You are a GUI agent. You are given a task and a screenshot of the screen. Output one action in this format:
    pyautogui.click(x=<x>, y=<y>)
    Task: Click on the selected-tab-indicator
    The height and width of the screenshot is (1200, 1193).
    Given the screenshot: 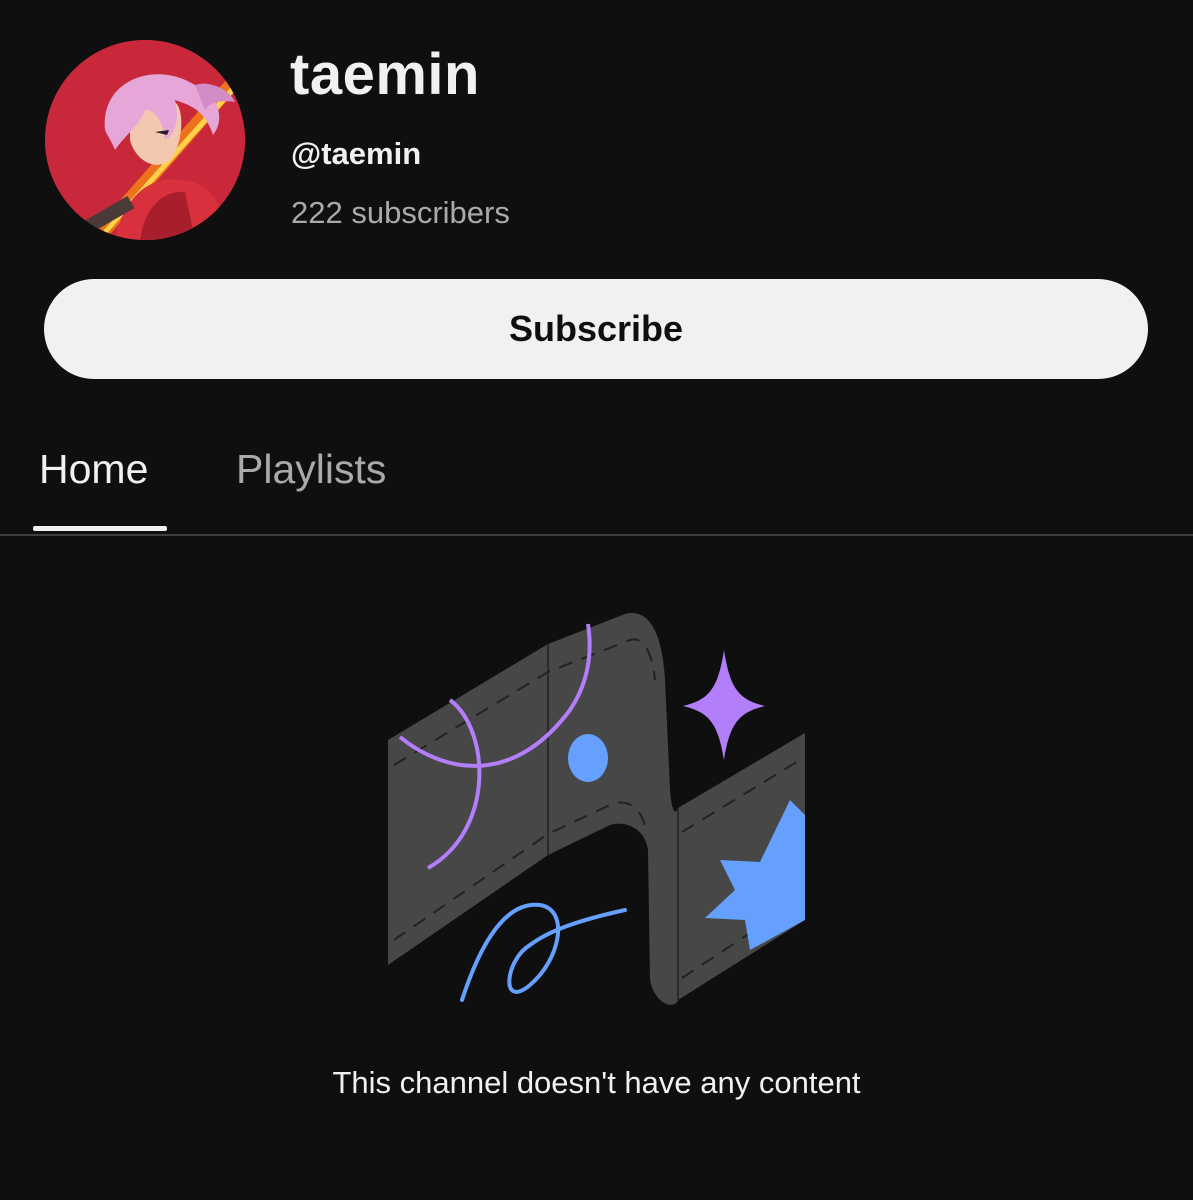 What is the action you would take?
    pyautogui.click(x=100, y=528)
    